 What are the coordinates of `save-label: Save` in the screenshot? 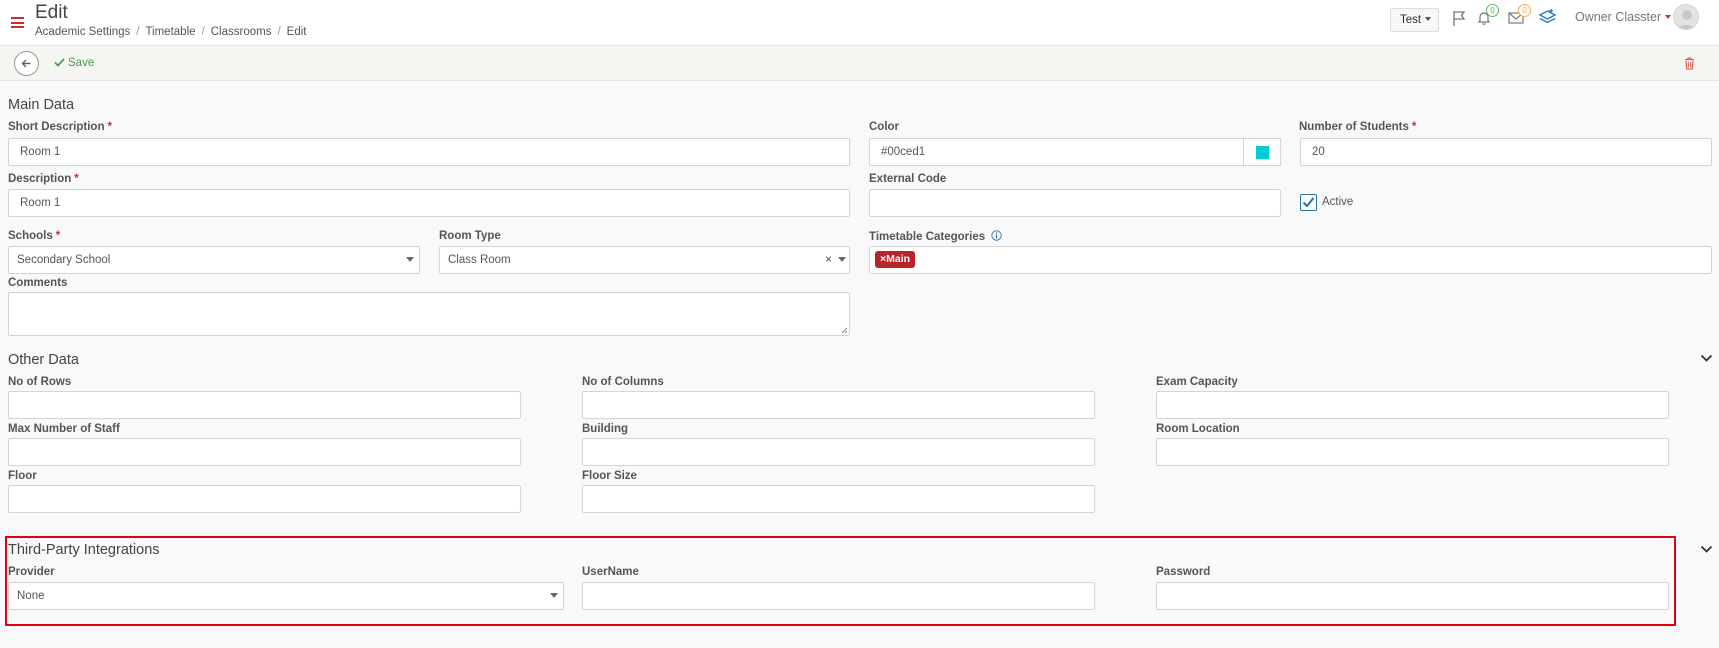 It's located at (81, 63).